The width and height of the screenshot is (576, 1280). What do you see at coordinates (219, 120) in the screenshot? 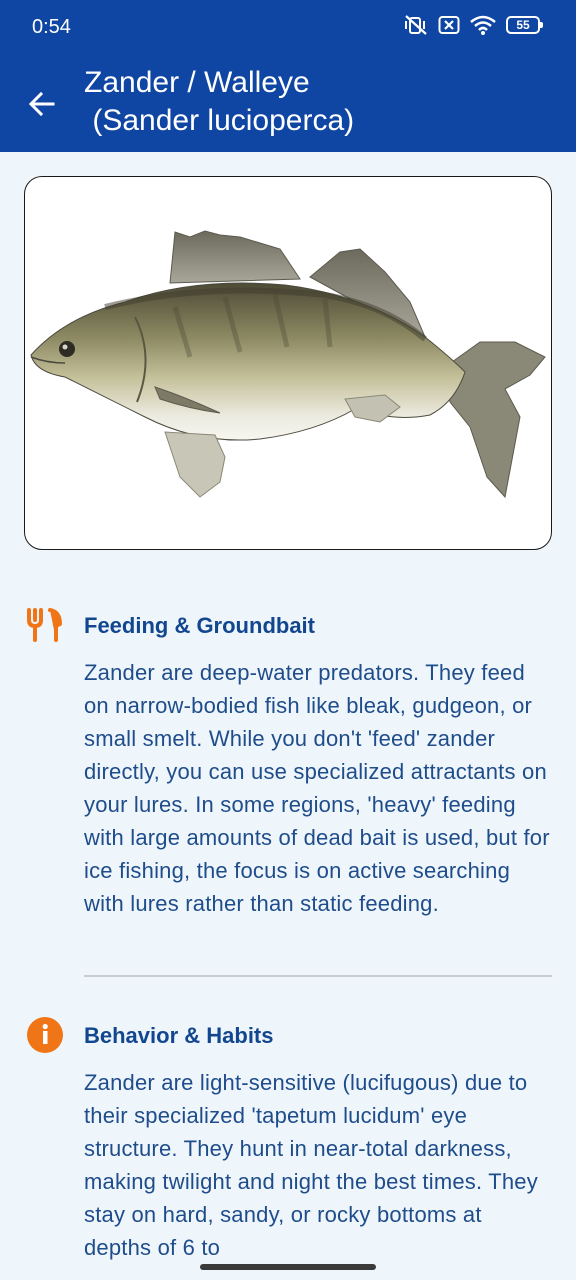
I see `page-title-line2: (Sander lucioperca)` at bounding box center [219, 120].